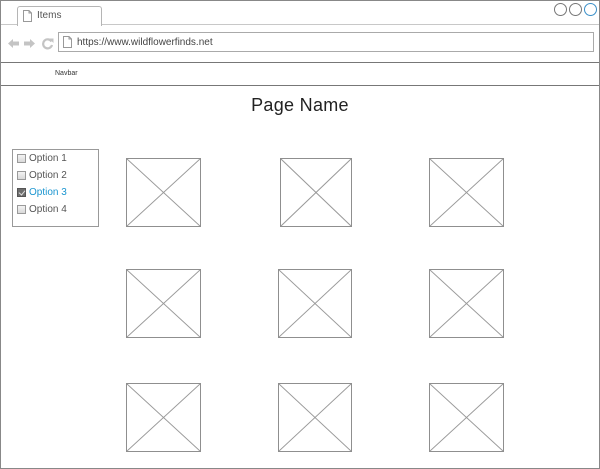  I want to click on address-row: https://www.wildflowerfinds.net, so click(300, 44).